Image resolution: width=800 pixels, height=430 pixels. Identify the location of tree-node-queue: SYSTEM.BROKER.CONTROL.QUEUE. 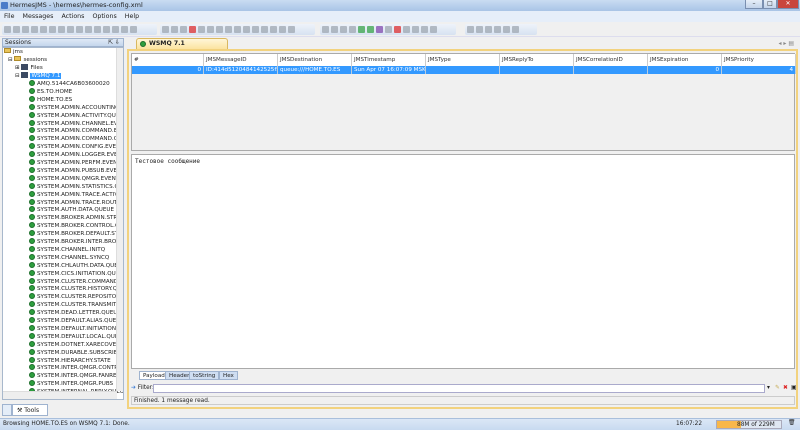
(76, 226).